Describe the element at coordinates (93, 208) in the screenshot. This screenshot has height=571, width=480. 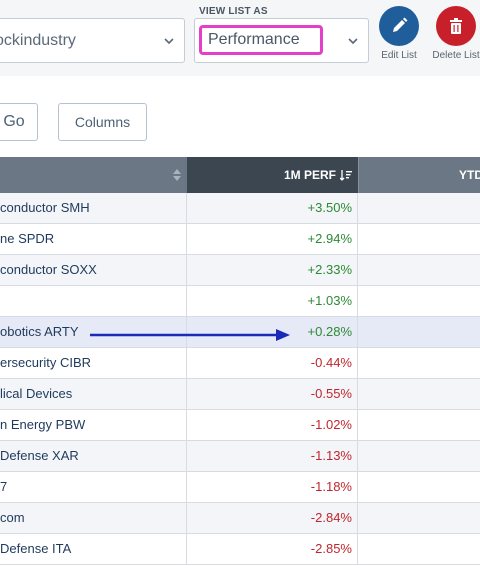
I see `symbol-name-cell: conductor SMH` at that location.